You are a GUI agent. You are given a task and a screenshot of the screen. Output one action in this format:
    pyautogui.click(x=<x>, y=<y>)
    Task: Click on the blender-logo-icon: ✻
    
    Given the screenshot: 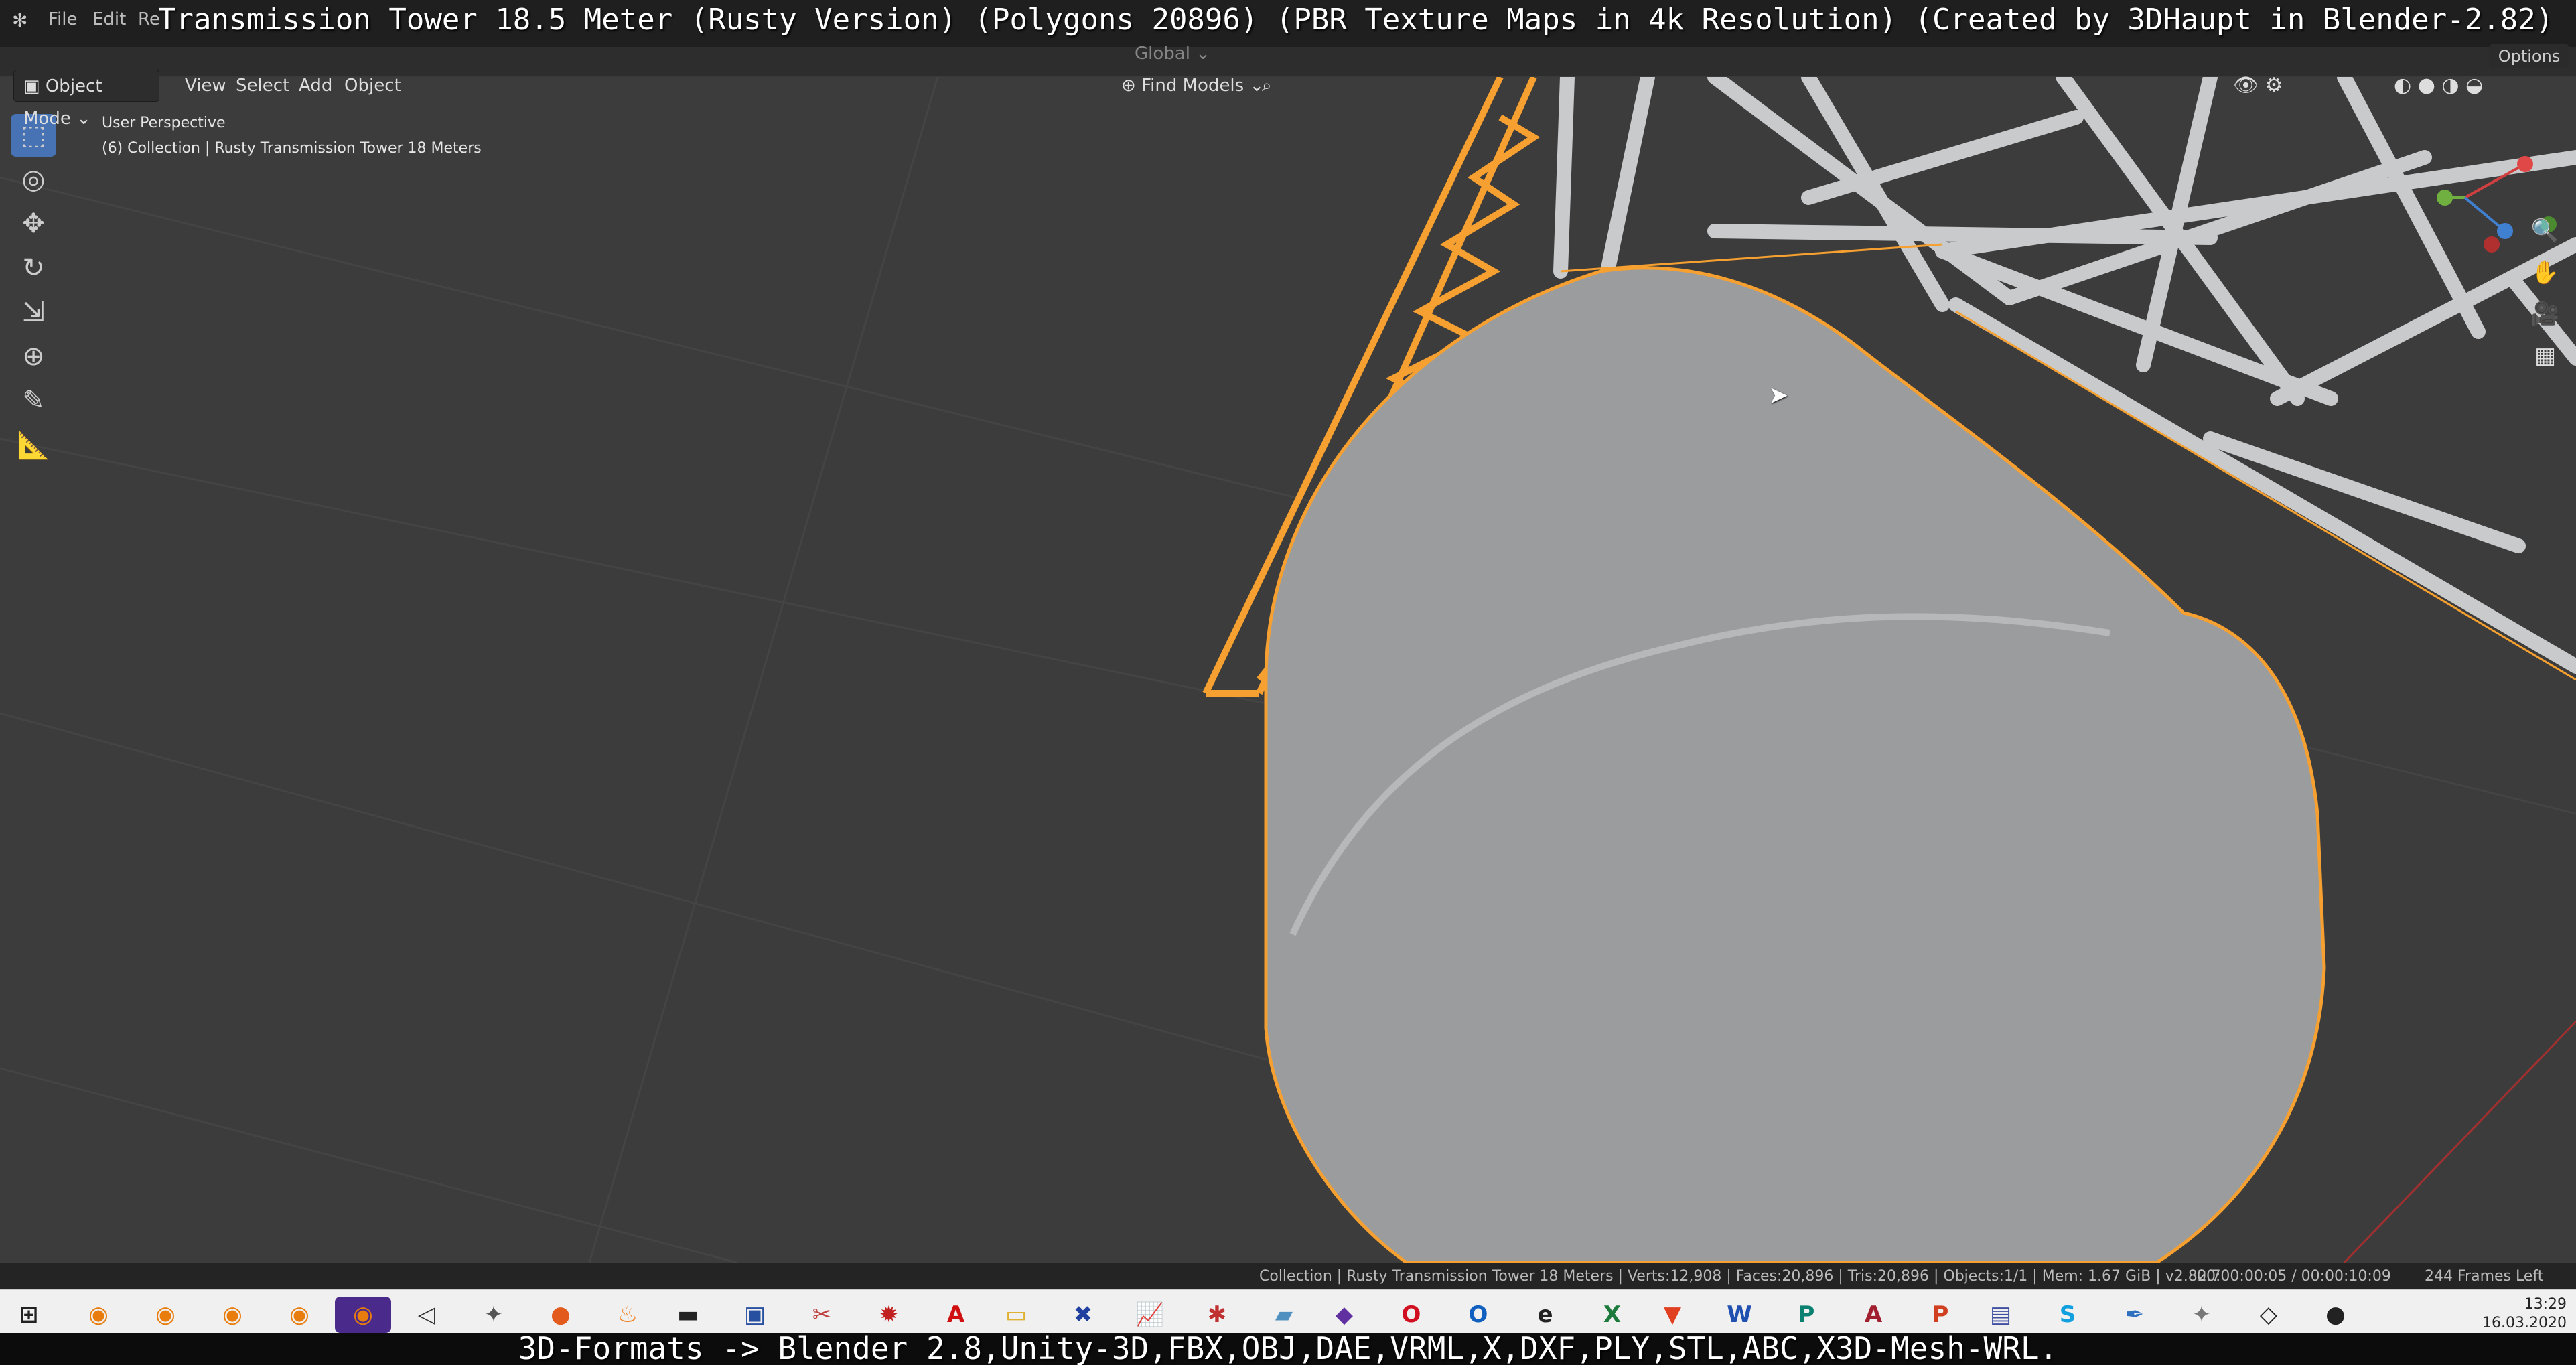 What is the action you would take?
    pyautogui.click(x=19, y=20)
    